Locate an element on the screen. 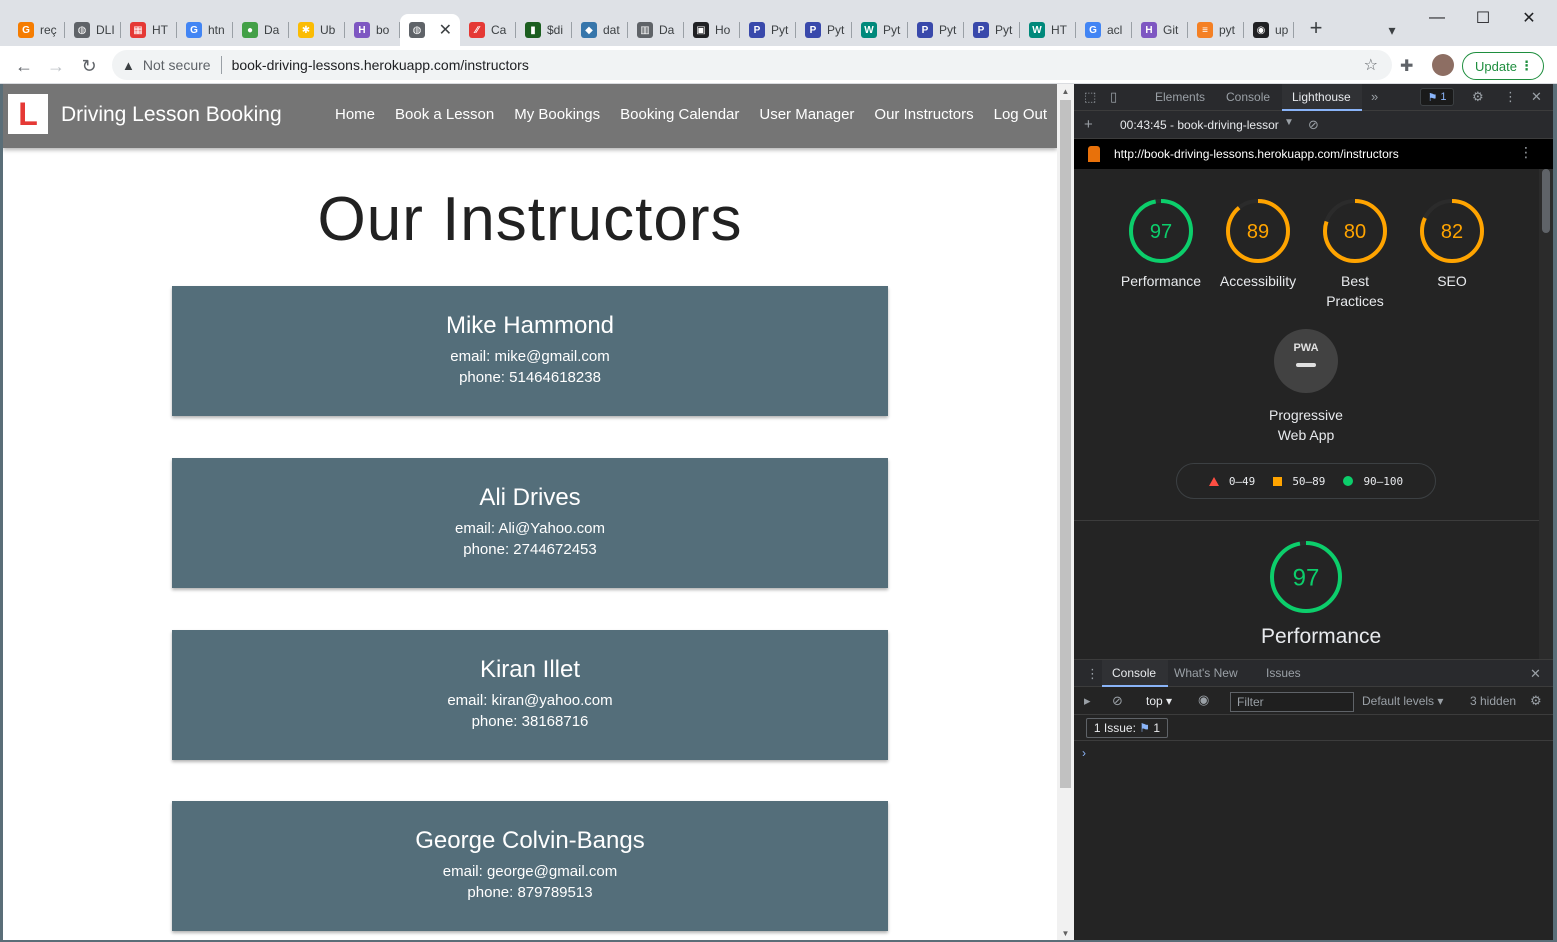  site-brand: Driving Lesson Booking is located at coordinates (171, 115).